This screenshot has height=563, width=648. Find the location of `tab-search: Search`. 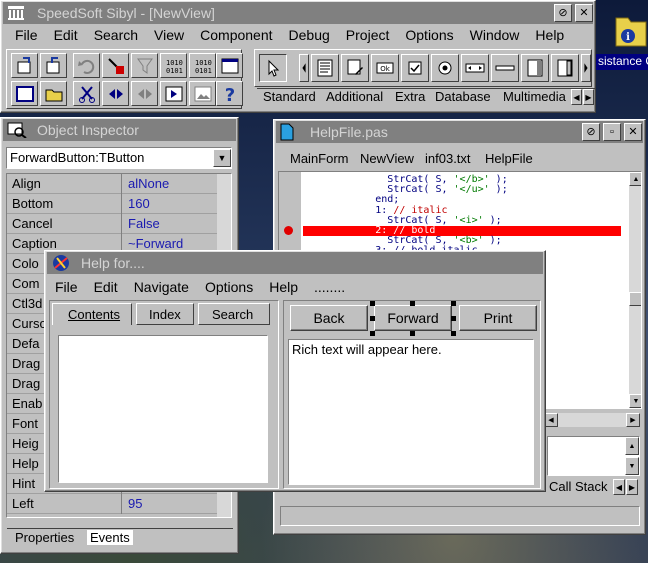

tab-search: Search is located at coordinates (234, 314).